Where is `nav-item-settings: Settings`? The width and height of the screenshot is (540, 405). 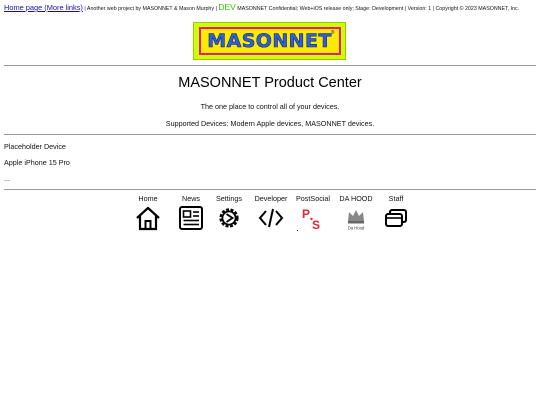
nav-item-settings: Settings is located at coordinates (229, 212).